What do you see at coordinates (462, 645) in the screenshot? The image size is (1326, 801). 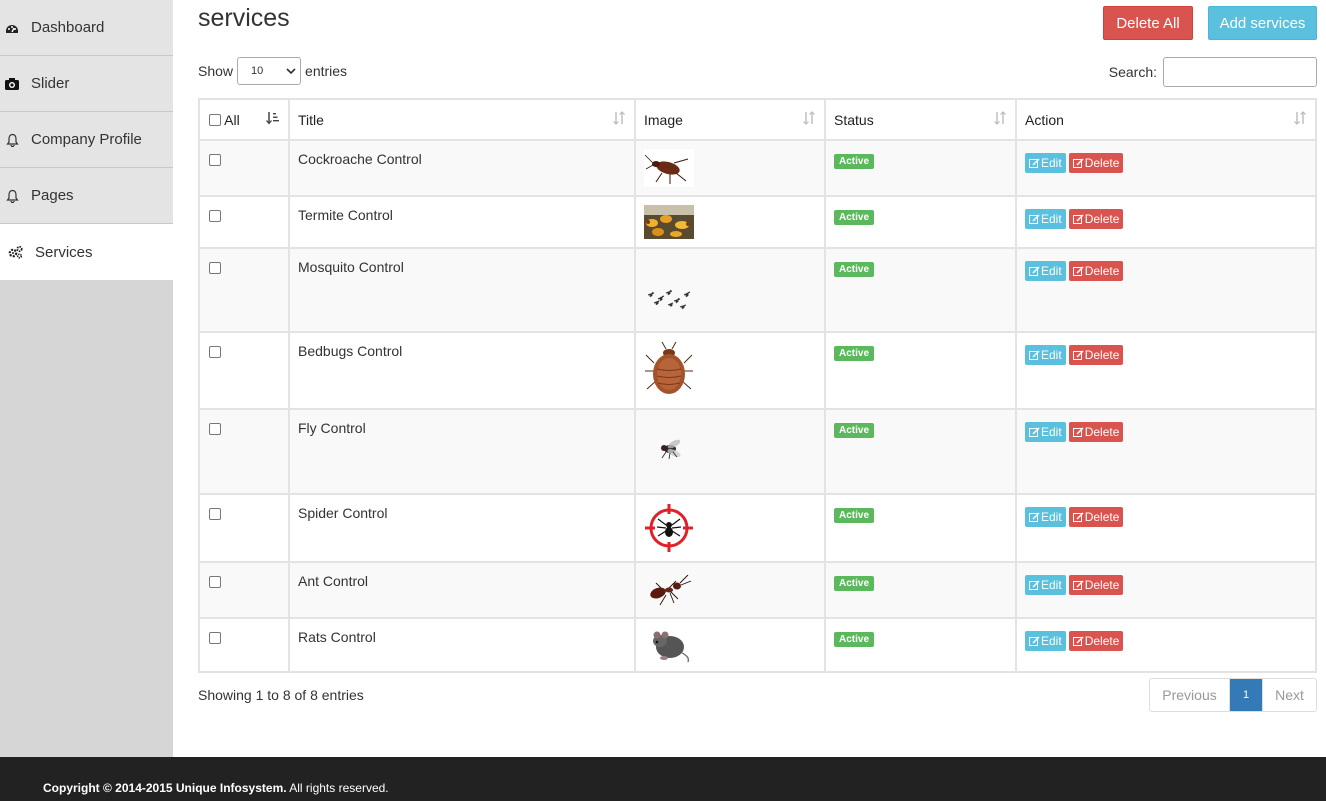 I see `row-title: Rats Control` at bounding box center [462, 645].